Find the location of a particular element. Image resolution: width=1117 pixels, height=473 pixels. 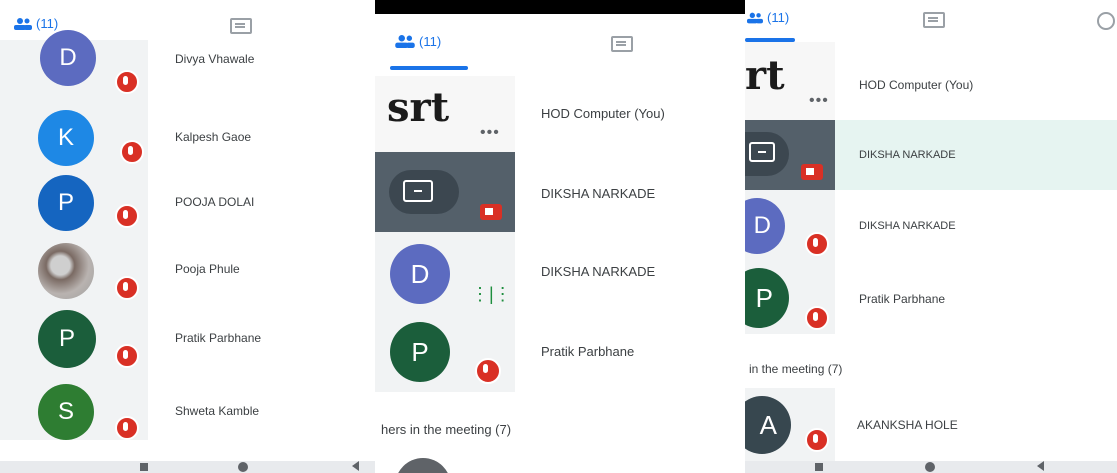

participant-row: rt ••• HOD Computer (You) is located at coordinates (931, 81).